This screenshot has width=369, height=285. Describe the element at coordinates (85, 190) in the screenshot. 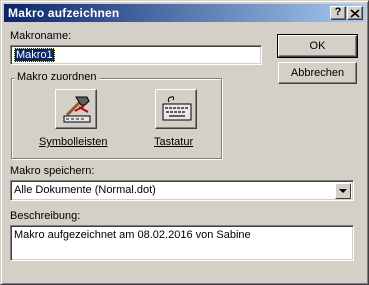

I see `store-macro-value: Alle Dokumente (Normal.dot)` at that location.